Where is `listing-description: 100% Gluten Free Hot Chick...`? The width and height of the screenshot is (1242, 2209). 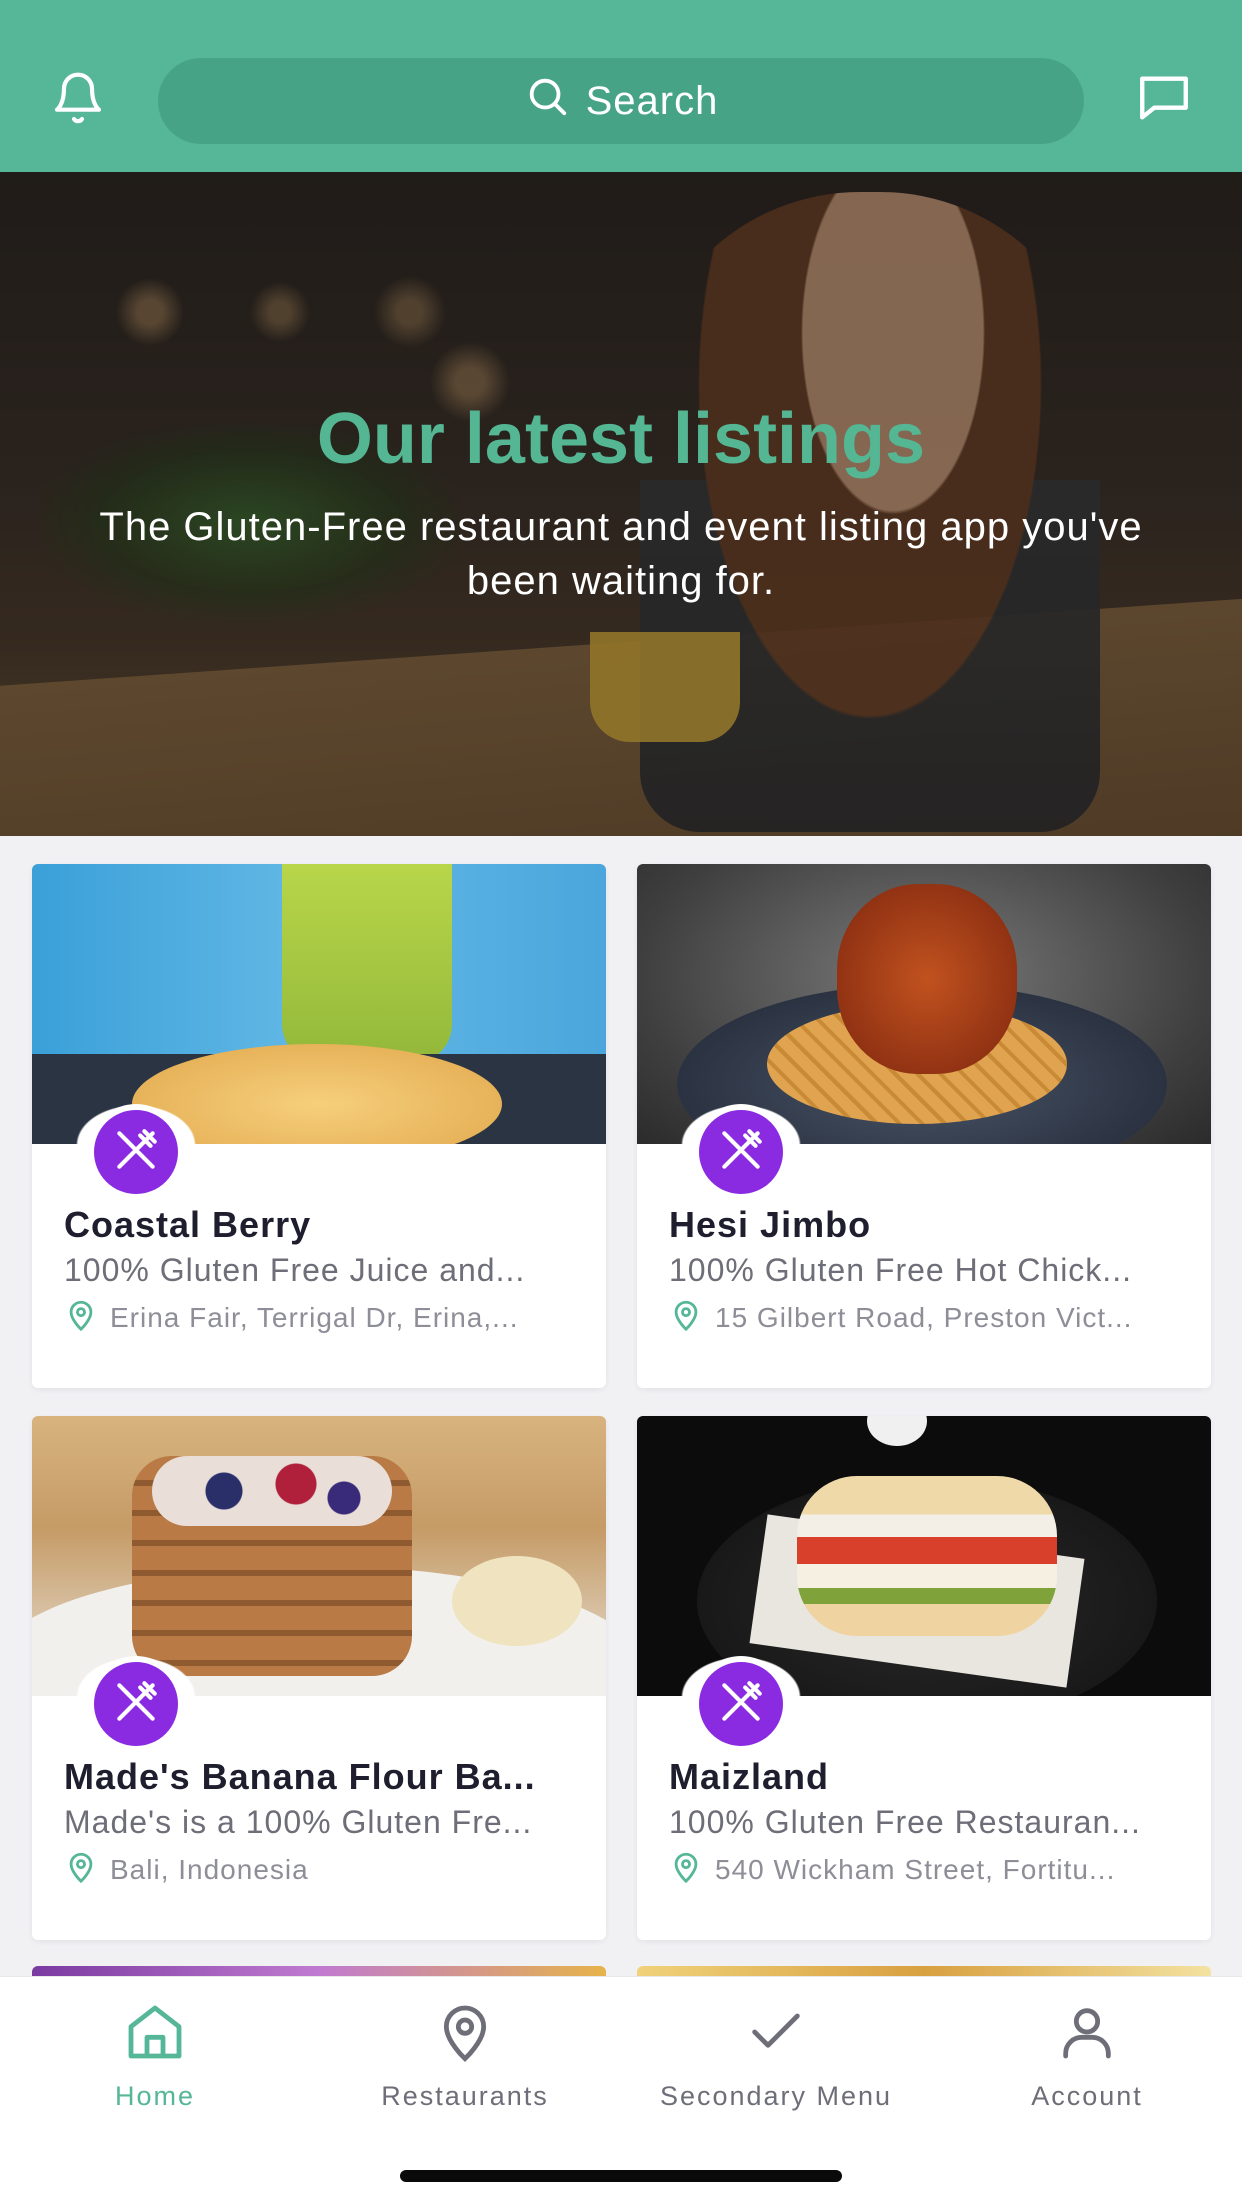 listing-description: 100% Gluten Free Hot Chick... is located at coordinates (900, 1270).